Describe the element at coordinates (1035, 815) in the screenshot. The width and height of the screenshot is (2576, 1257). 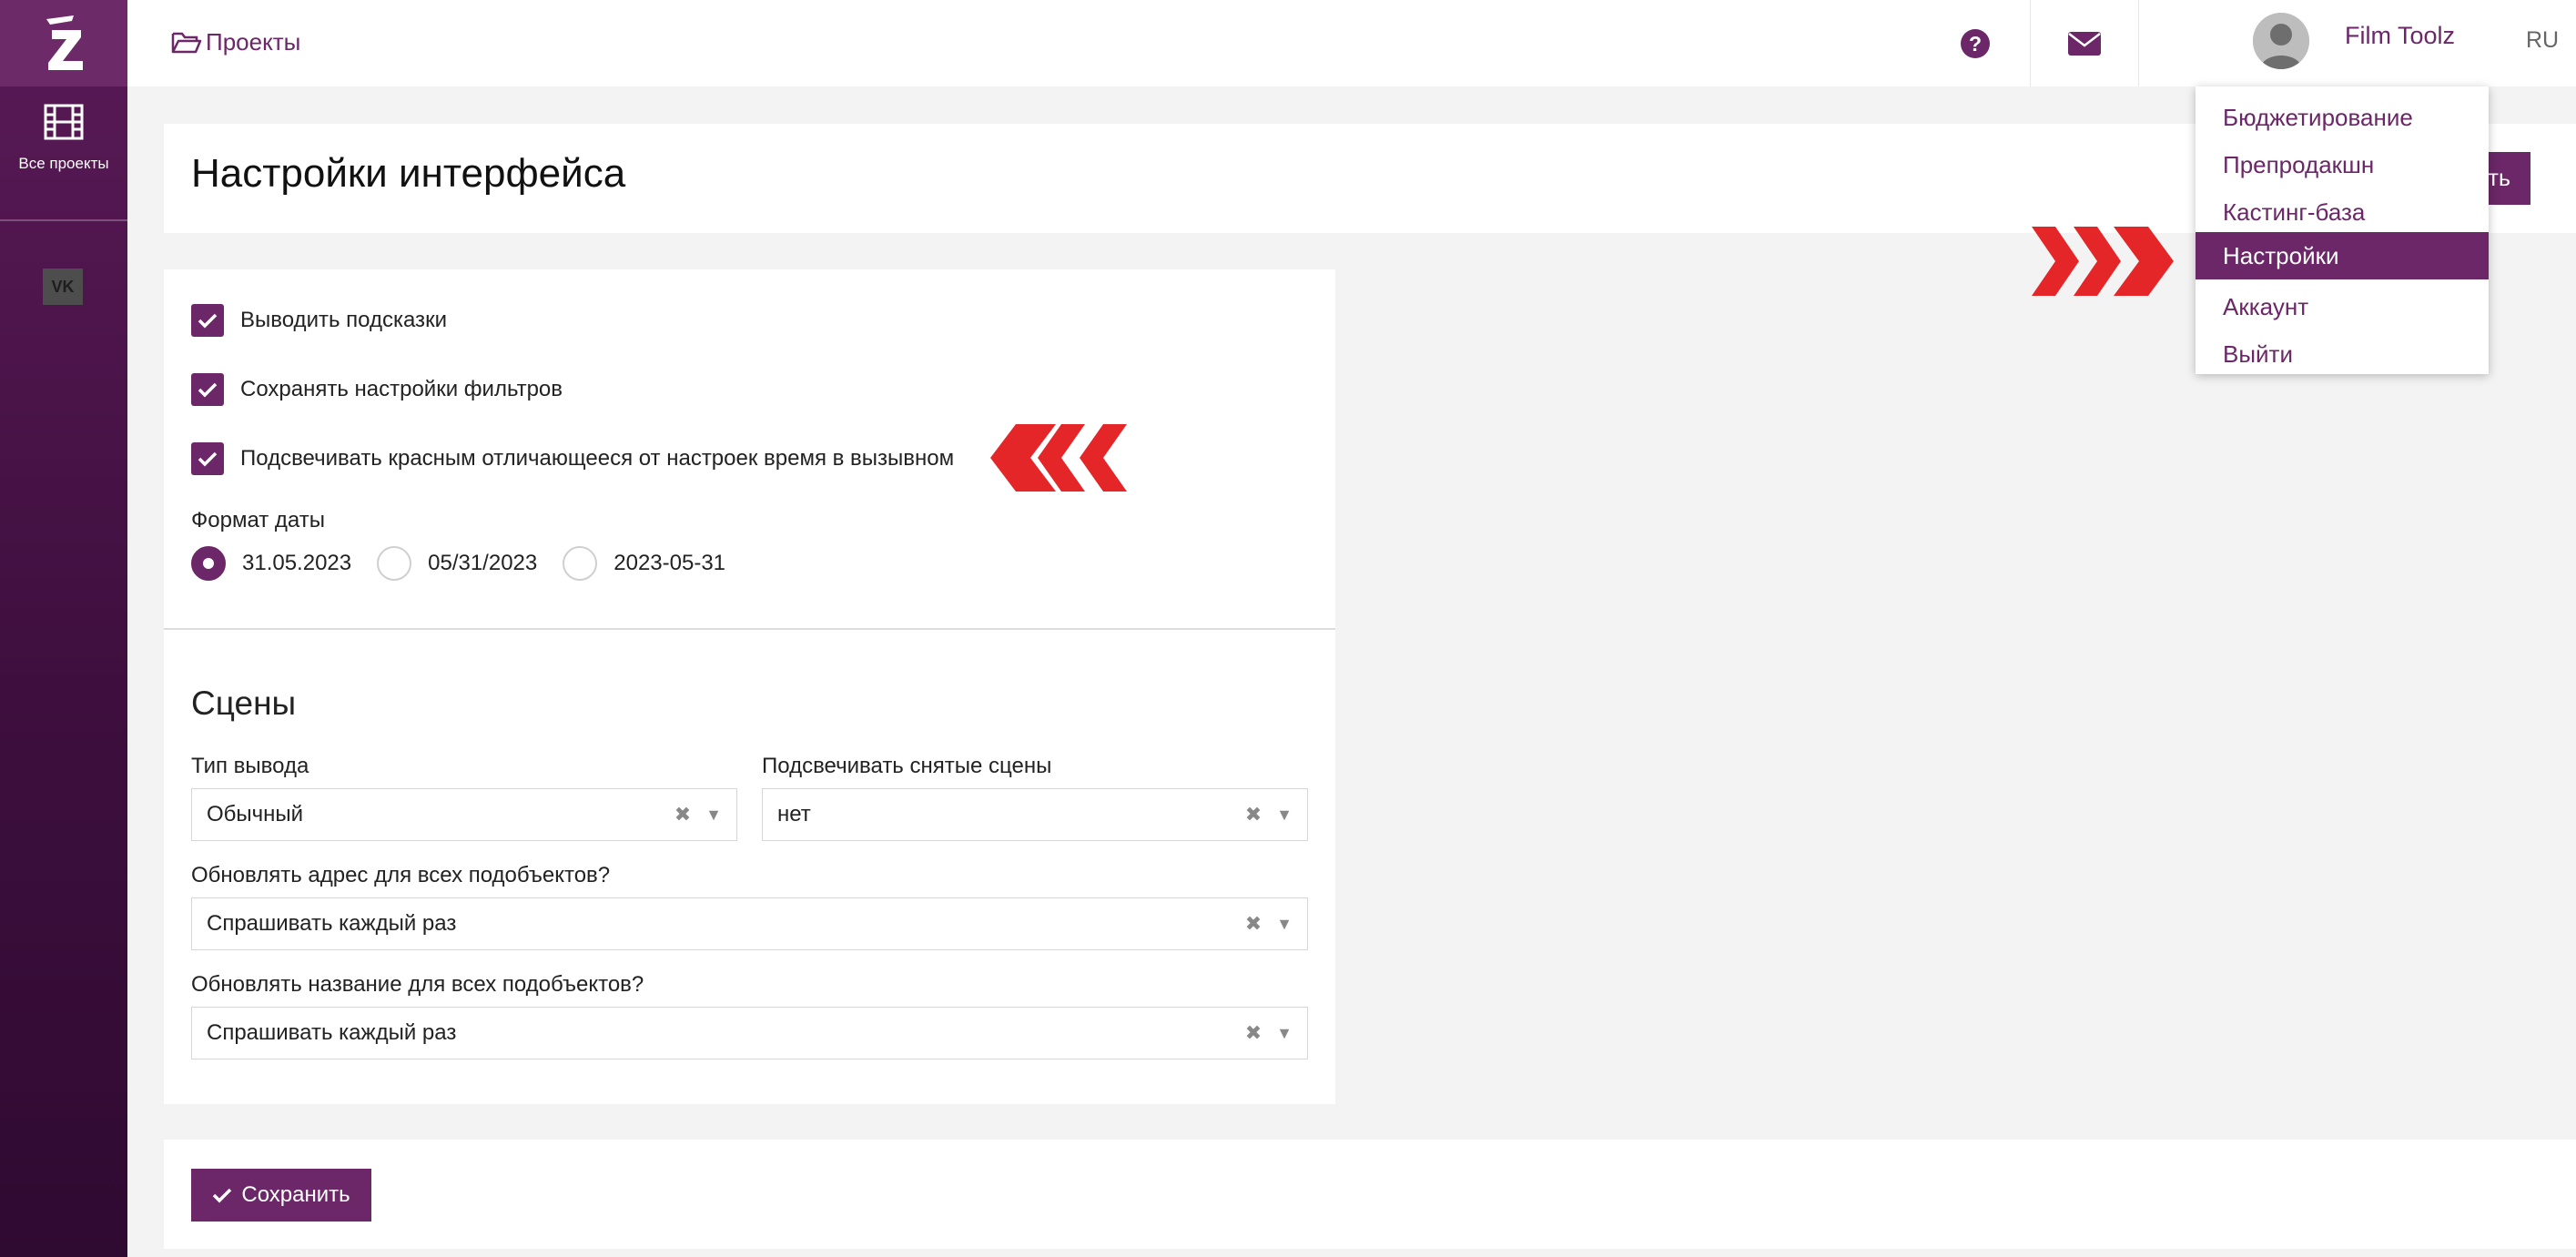
I see `highlight-scenes-select: нет ✖ ▼` at that location.